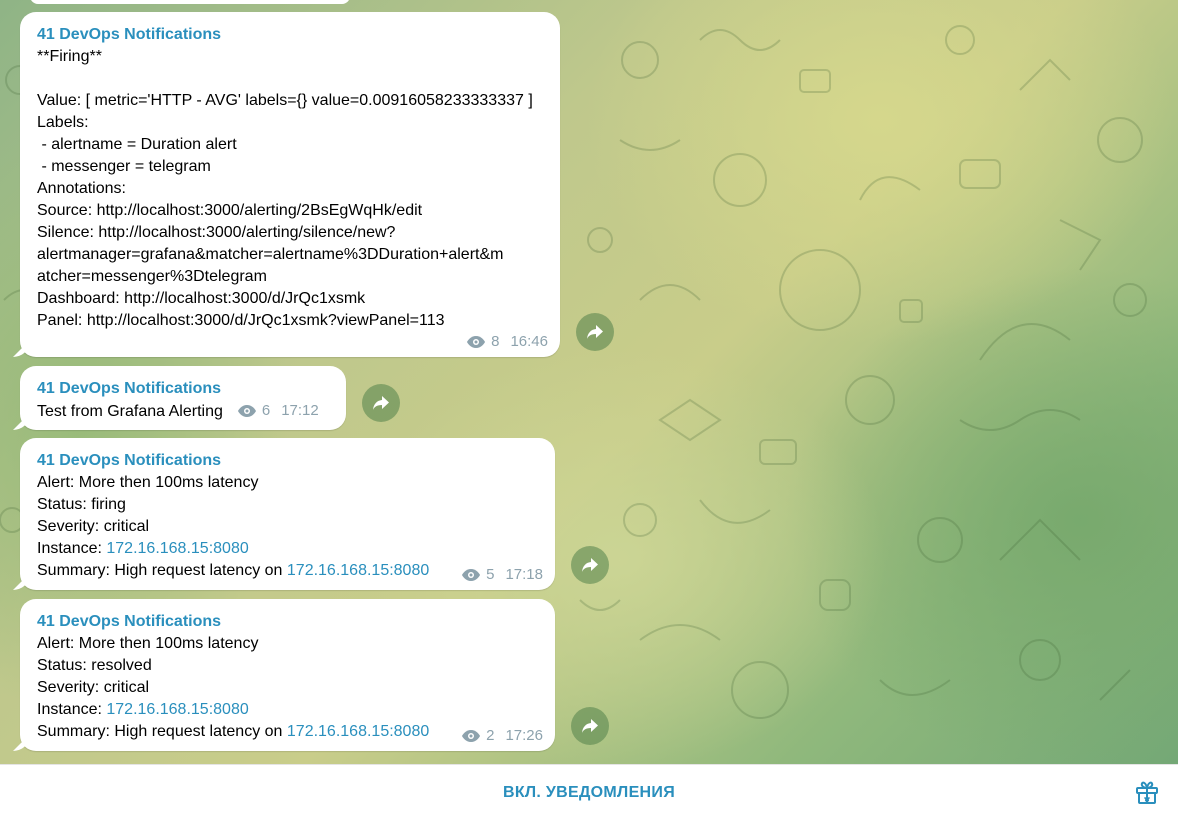  I want to click on message-line: - messenger = telegram, so click(124, 166).